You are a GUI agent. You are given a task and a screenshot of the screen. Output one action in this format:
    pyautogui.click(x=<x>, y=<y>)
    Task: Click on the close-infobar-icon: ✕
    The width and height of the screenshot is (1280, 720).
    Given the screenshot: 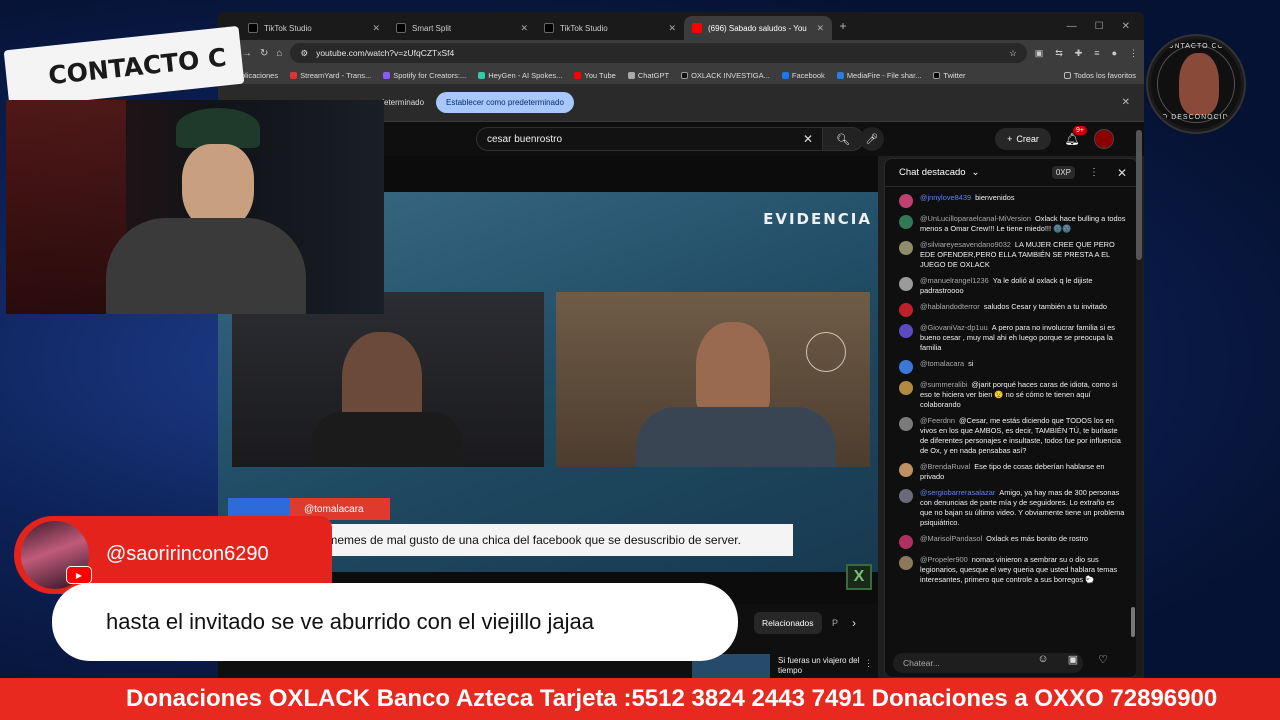 What is the action you would take?
    pyautogui.click(x=1126, y=102)
    